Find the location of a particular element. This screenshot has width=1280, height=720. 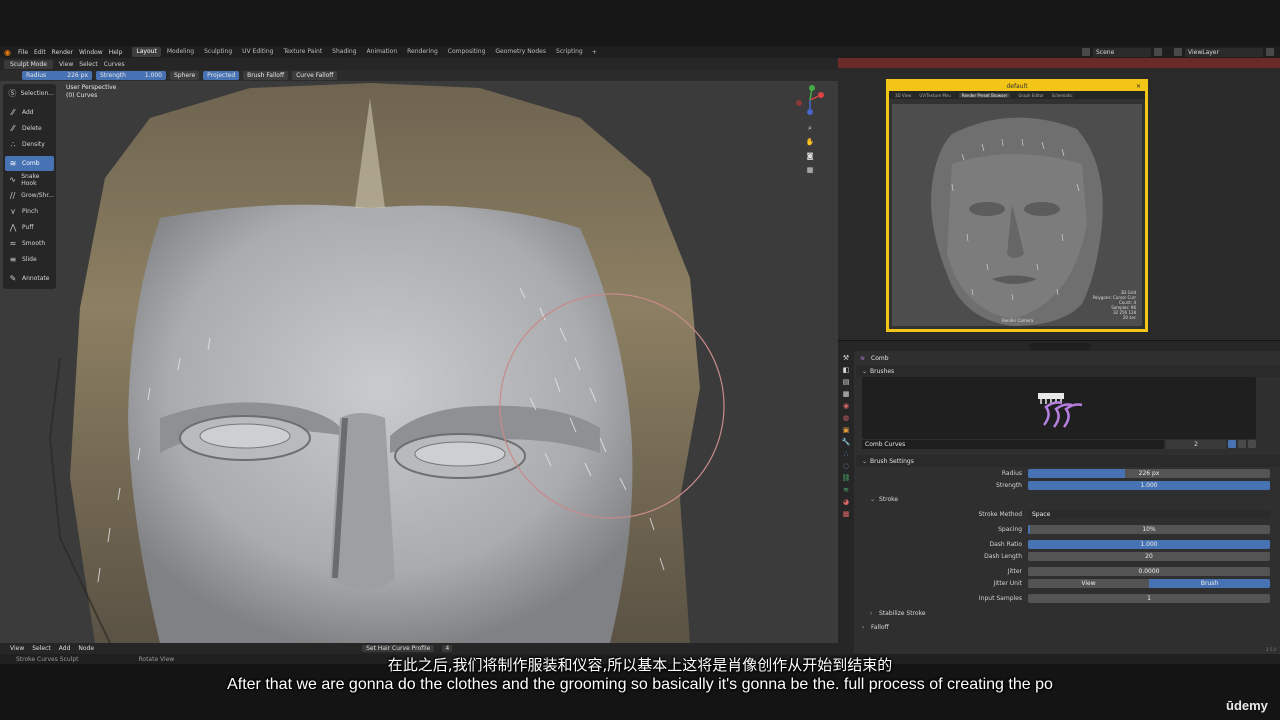

brush-falloff-dropdown: Brush Falloff is located at coordinates (266, 75).